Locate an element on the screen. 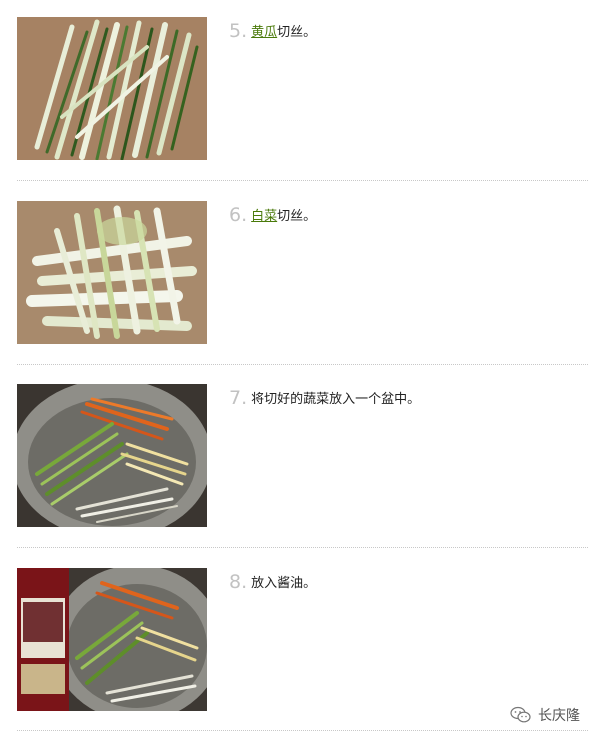 This screenshot has height=751, width=600. cabbage-shreds-image is located at coordinates (112, 272).